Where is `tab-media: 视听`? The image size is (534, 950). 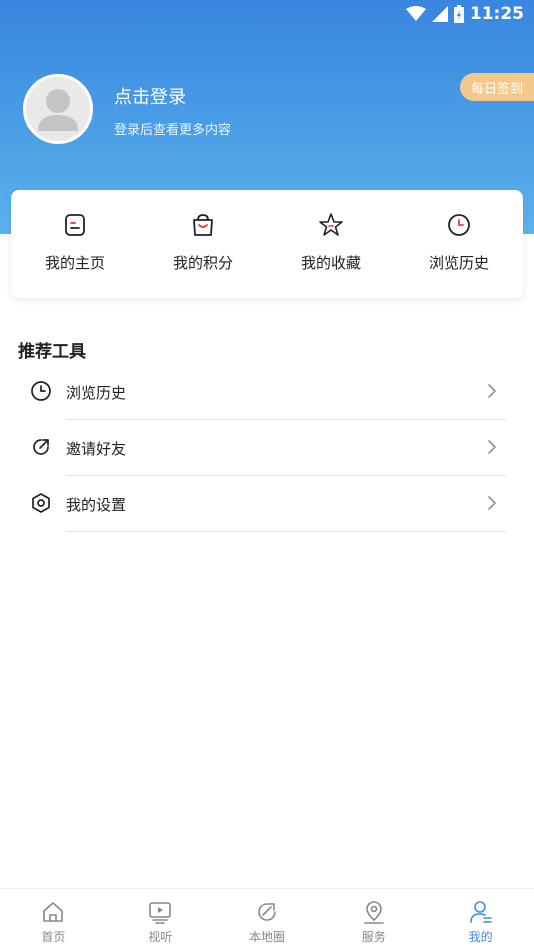 tab-media: 视听 is located at coordinates (160, 919).